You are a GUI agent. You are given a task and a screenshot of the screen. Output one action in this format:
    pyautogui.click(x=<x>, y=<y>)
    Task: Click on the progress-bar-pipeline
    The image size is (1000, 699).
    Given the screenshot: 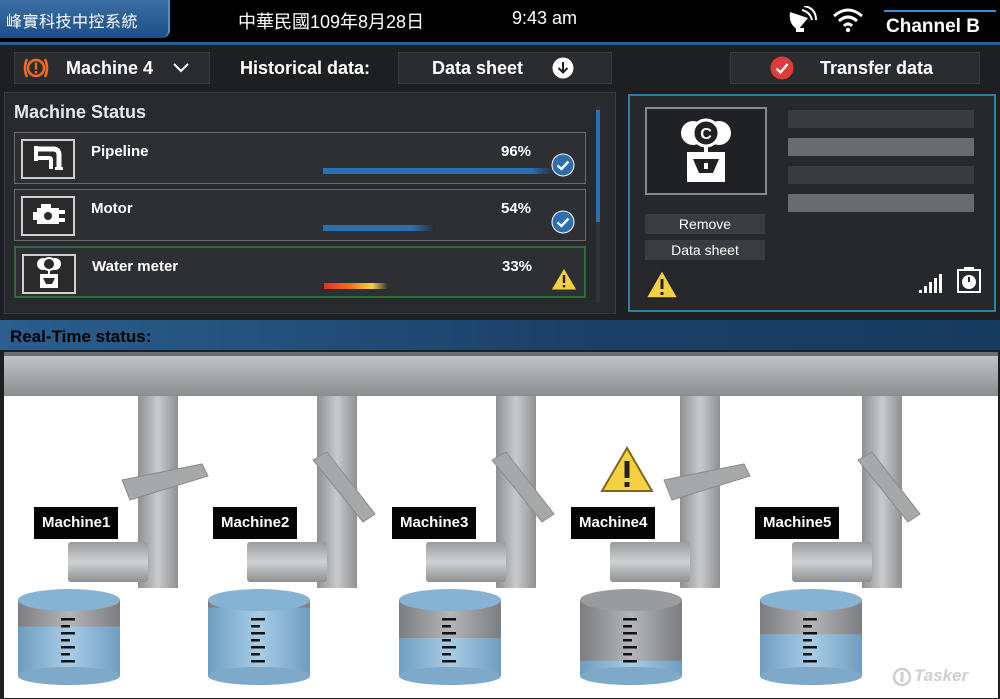 What is the action you would take?
    pyautogui.click(x=439, y=171)
    